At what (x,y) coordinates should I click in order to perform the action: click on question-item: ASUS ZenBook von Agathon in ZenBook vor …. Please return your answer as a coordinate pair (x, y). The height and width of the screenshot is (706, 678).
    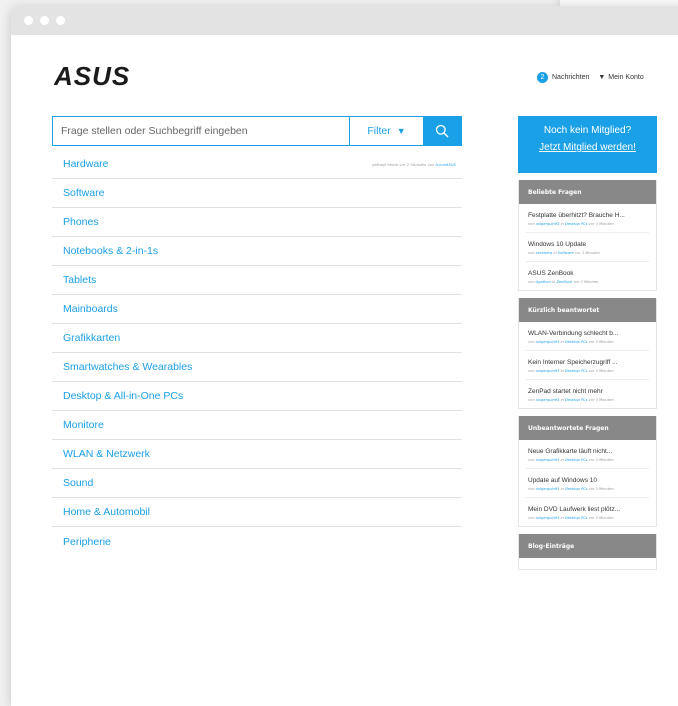
    Looking at the image, I should click on (587, 276).